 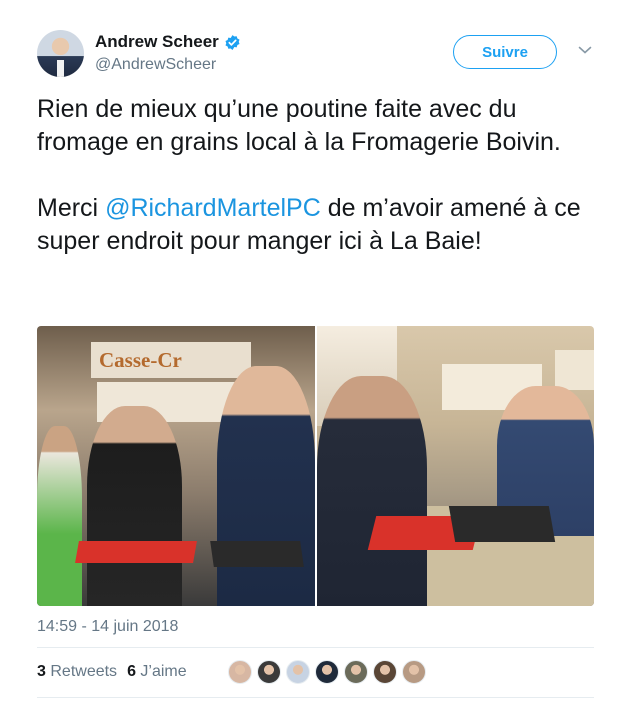 I want to click on chevron-down-icon, so click(x=585, y=50).